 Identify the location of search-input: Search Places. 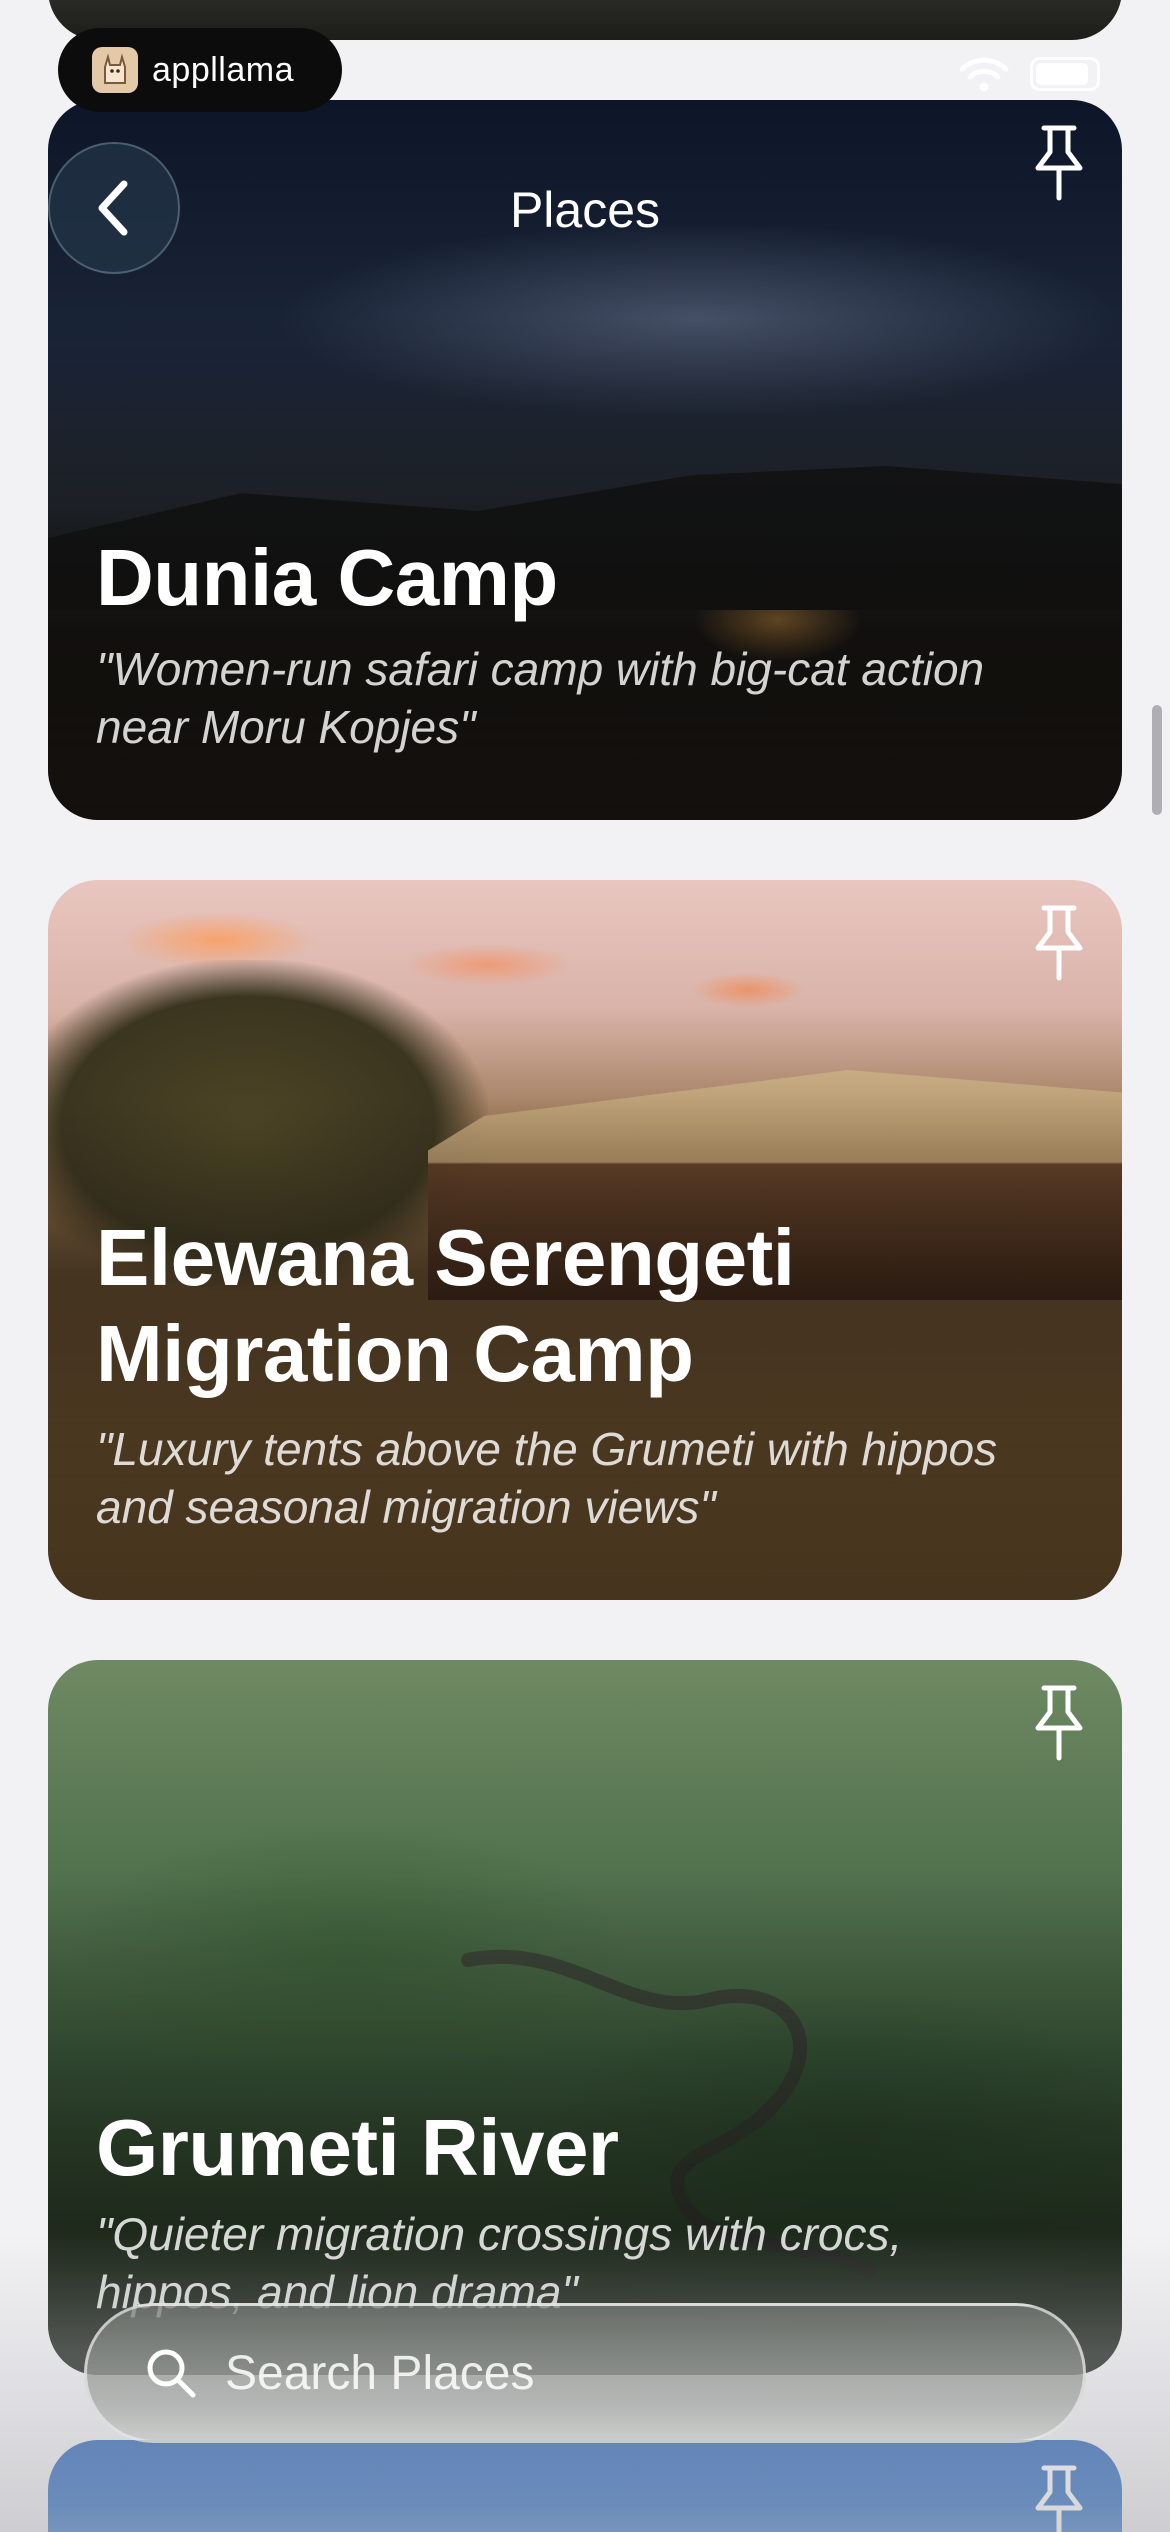
(380, 2373).